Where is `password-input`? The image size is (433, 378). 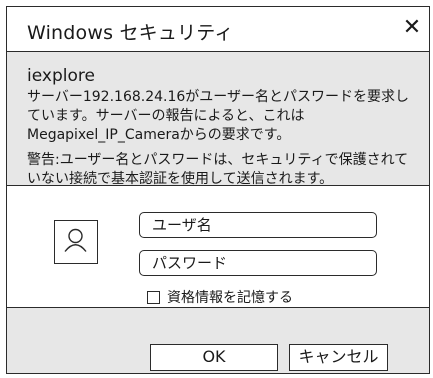
password-input is located at coordinates (258, 263).